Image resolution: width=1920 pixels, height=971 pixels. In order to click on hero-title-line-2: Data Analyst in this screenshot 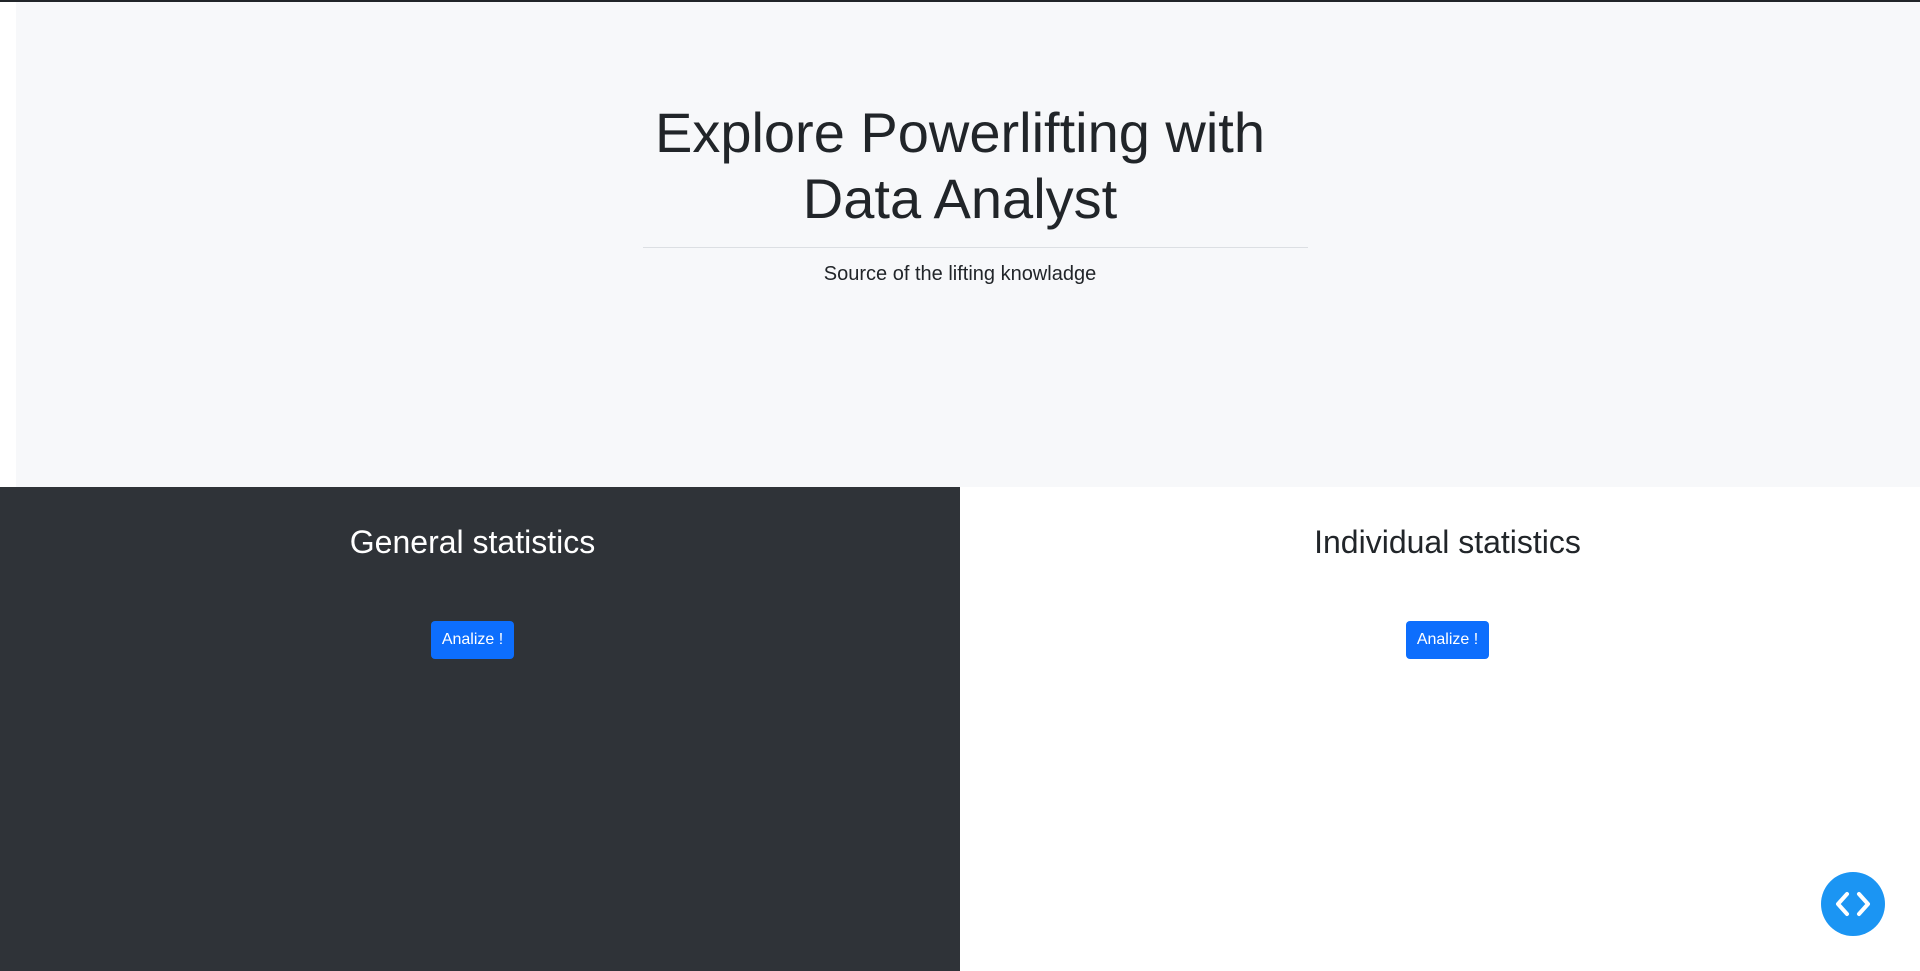, I will do `click(960, 198)`.